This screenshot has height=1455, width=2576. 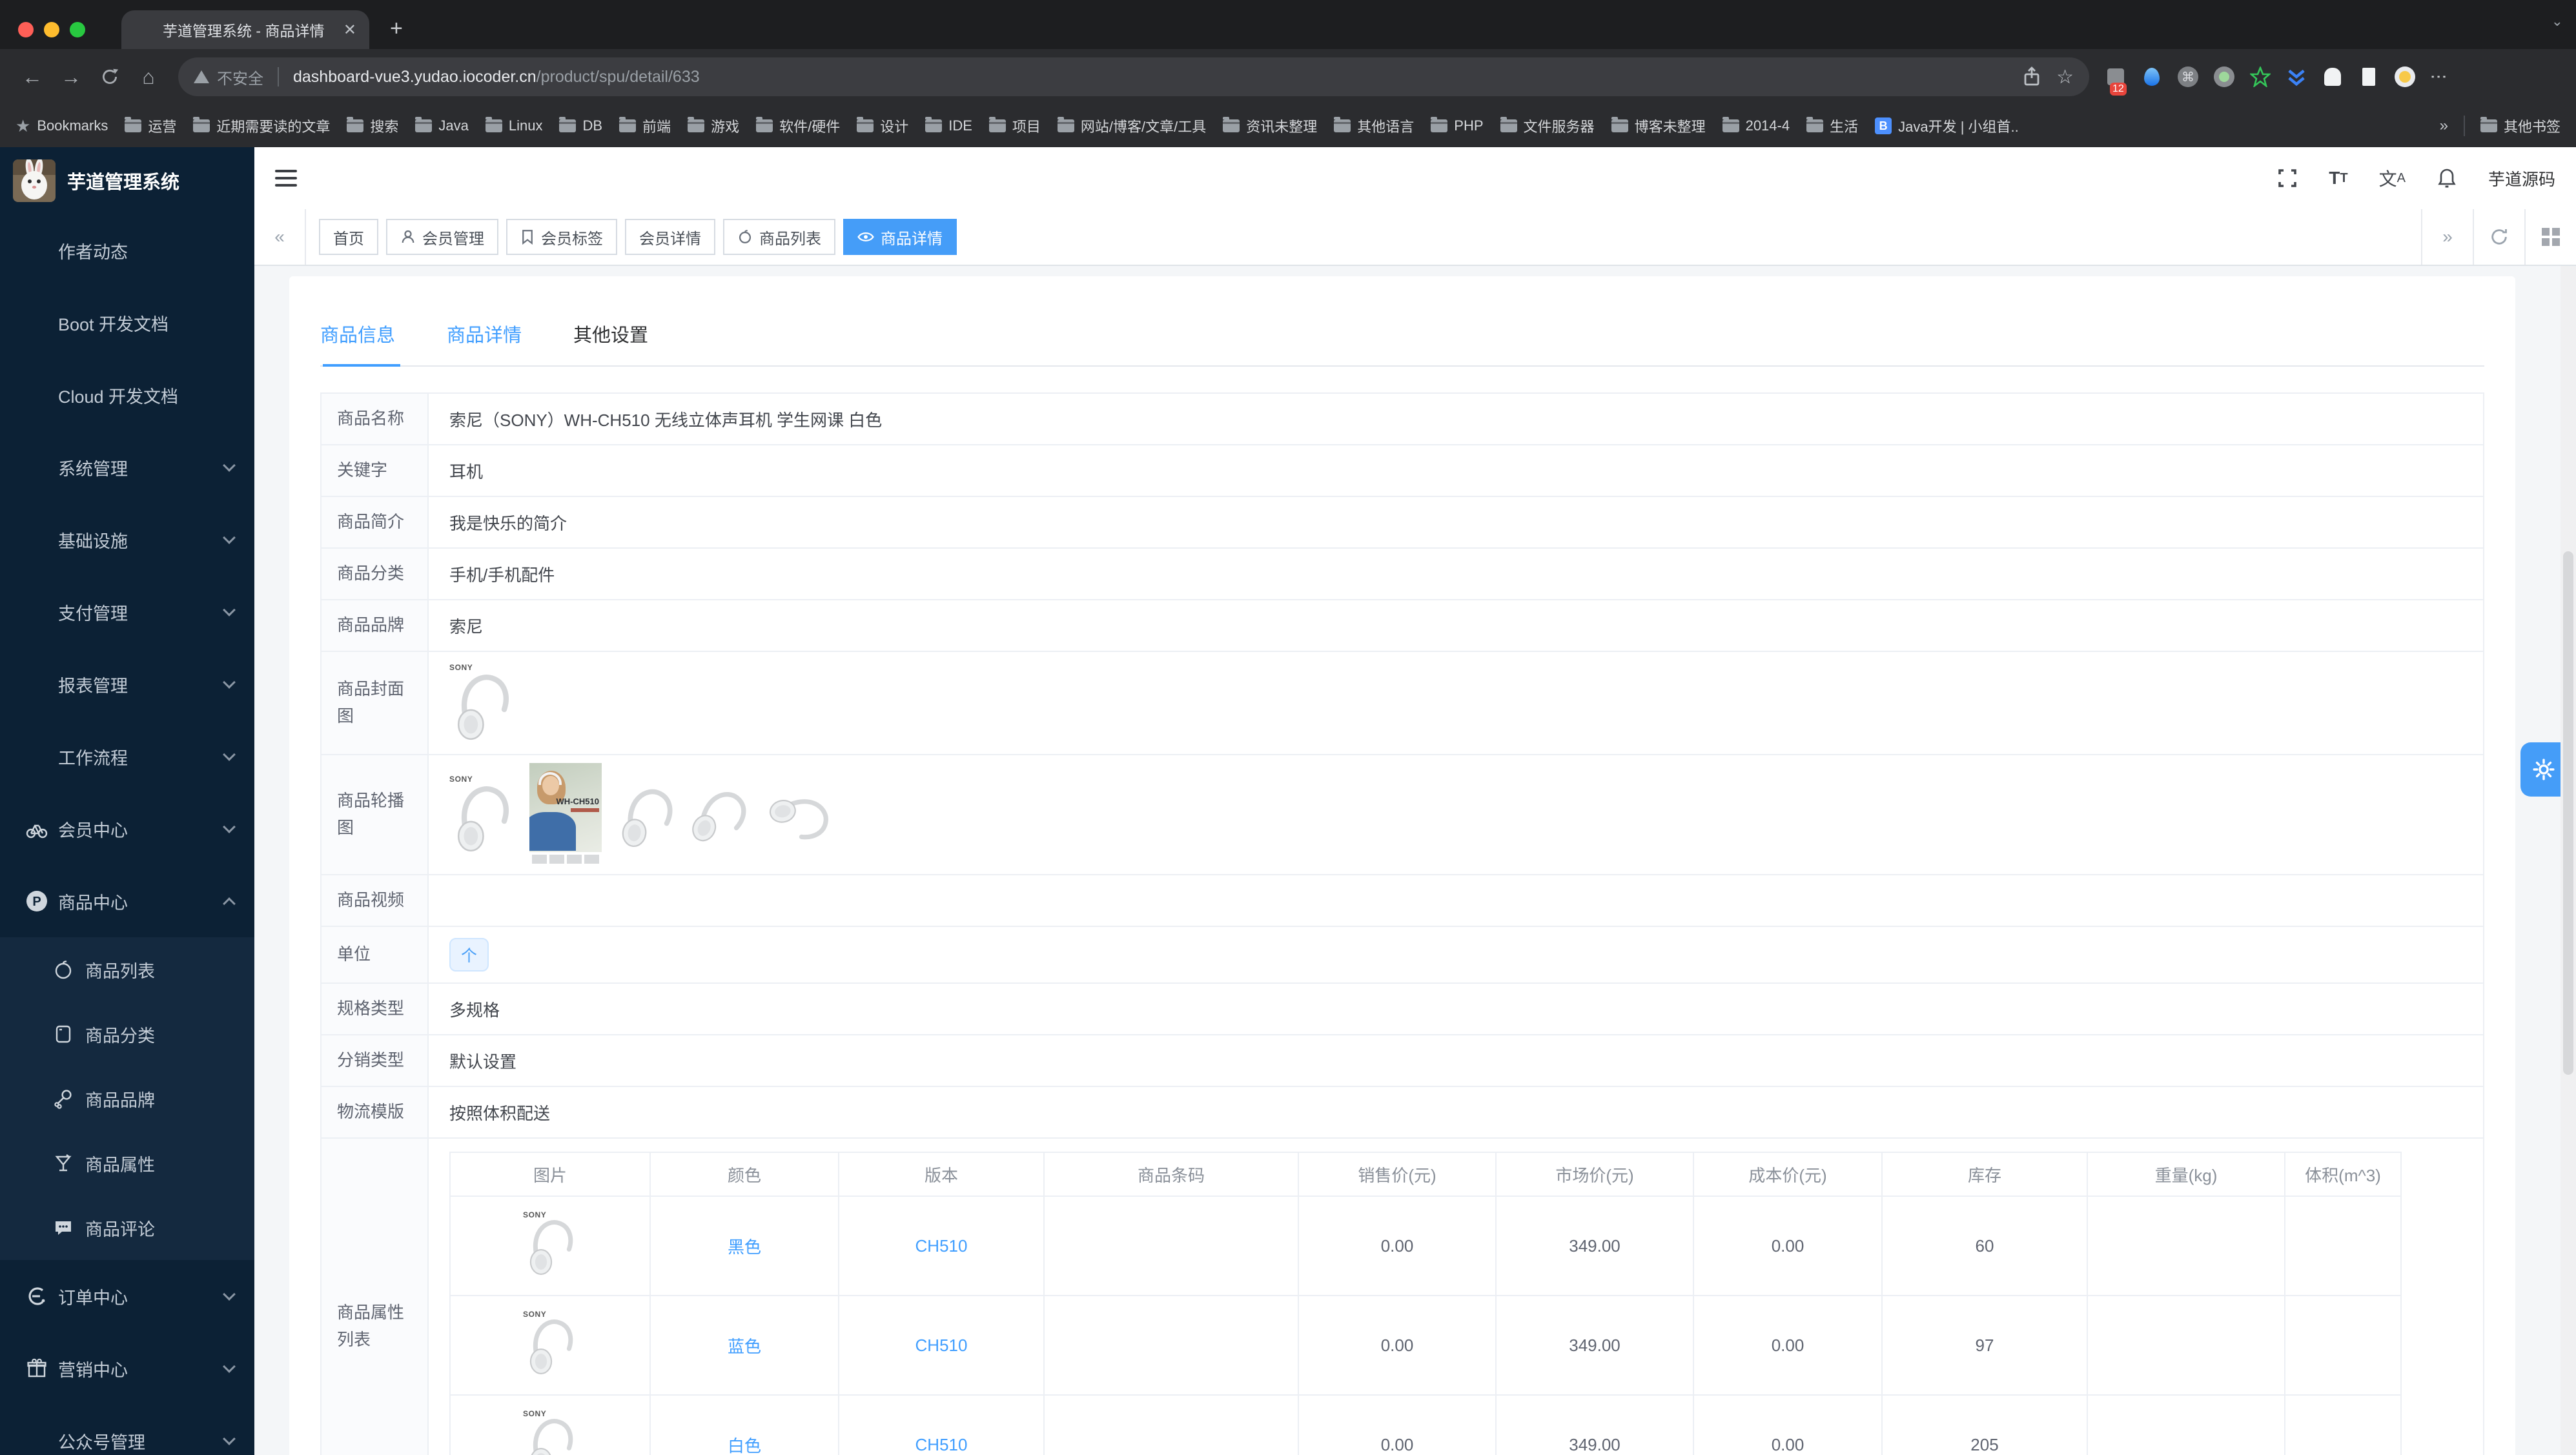 I want to click on refresh-page-icon, so click(x=2498, y=237).